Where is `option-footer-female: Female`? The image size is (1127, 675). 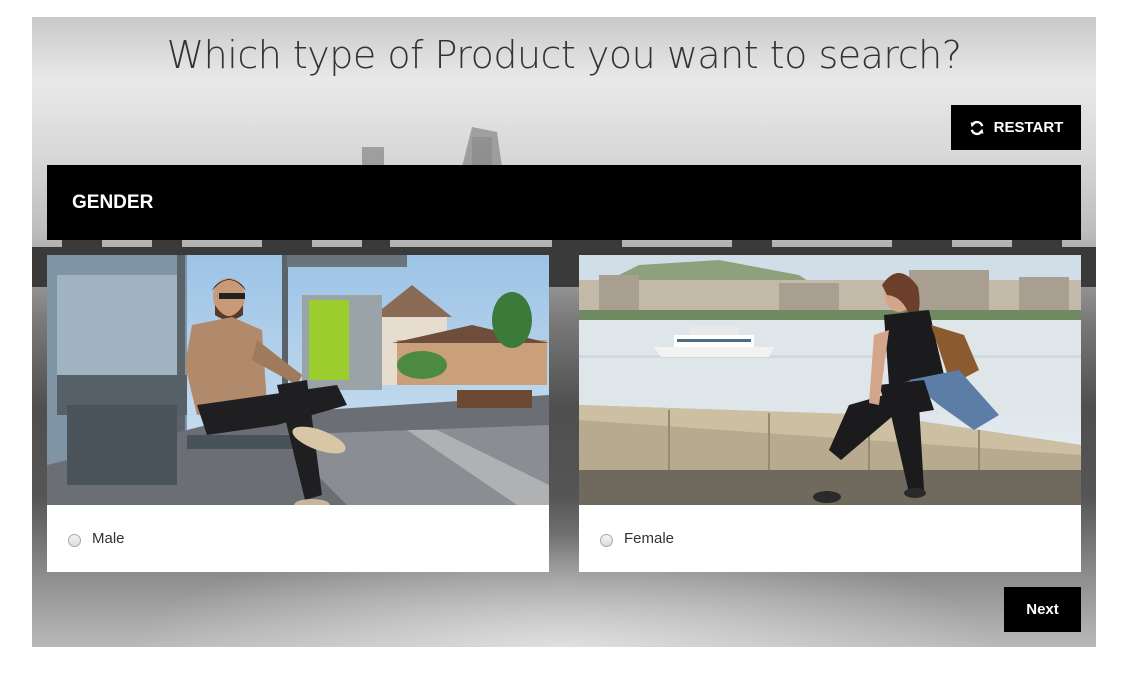
option-footer-female: Female is located at coordinates (830, 538).